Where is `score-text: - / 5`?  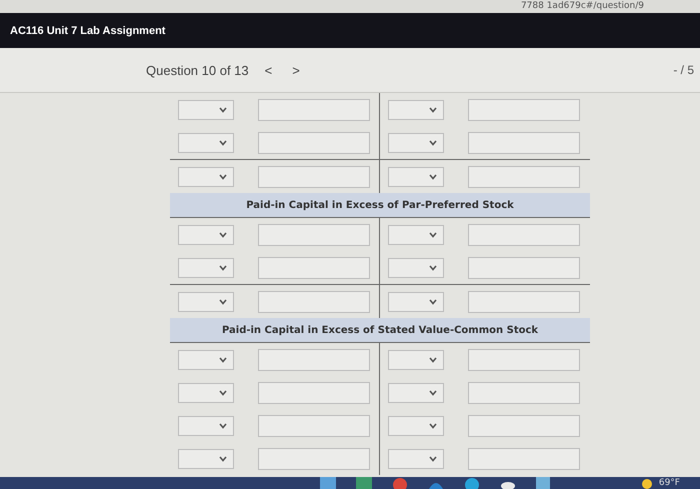 score-text: - / 5 is located at coordinates (683, 70).